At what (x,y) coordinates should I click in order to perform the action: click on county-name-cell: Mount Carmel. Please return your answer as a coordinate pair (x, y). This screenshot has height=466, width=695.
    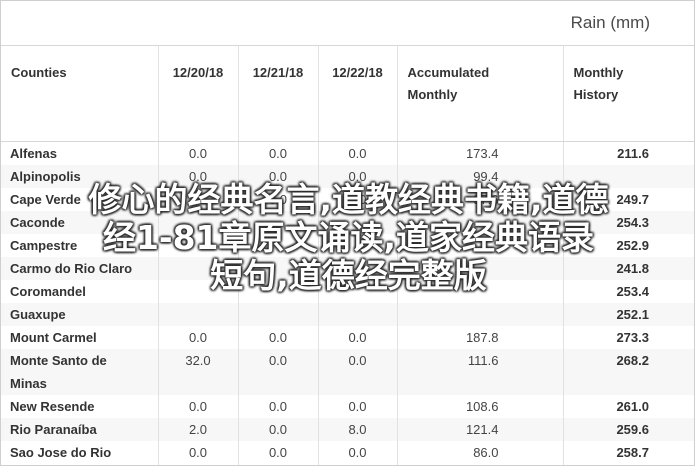
    Looking at the image, I should click on (80, 337).